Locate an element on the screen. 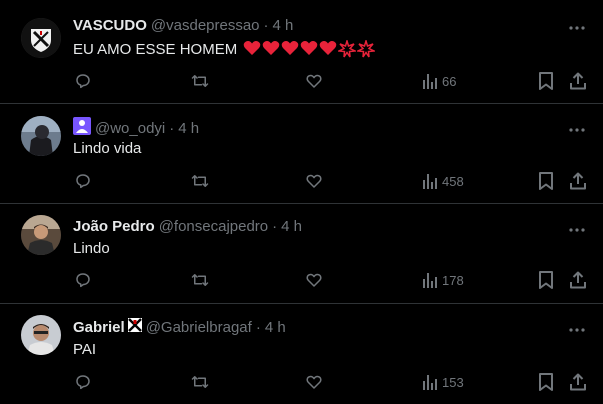 The image size is (603, 404). post-text: Lindo vida is located at coordinates (107, 148).